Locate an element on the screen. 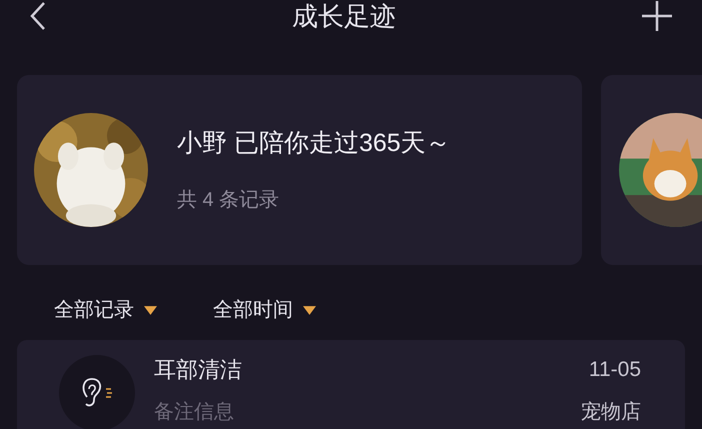  record-date: 11-05 is located at coordinates (614, 370).